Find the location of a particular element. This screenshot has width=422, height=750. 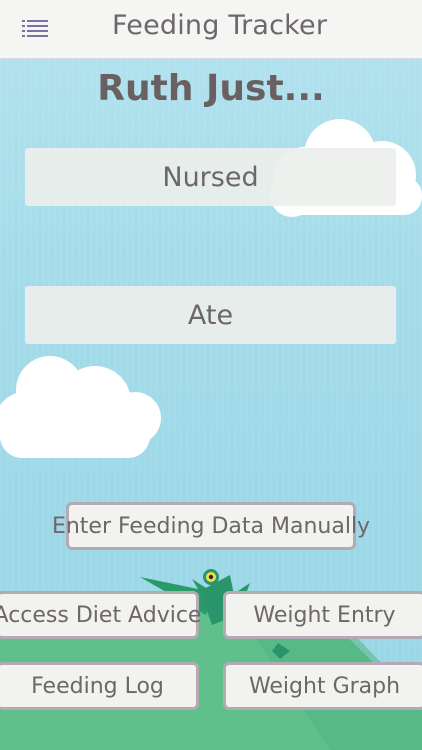

feeding-log-button: Feeding Log is located at coordinates (99, 686).